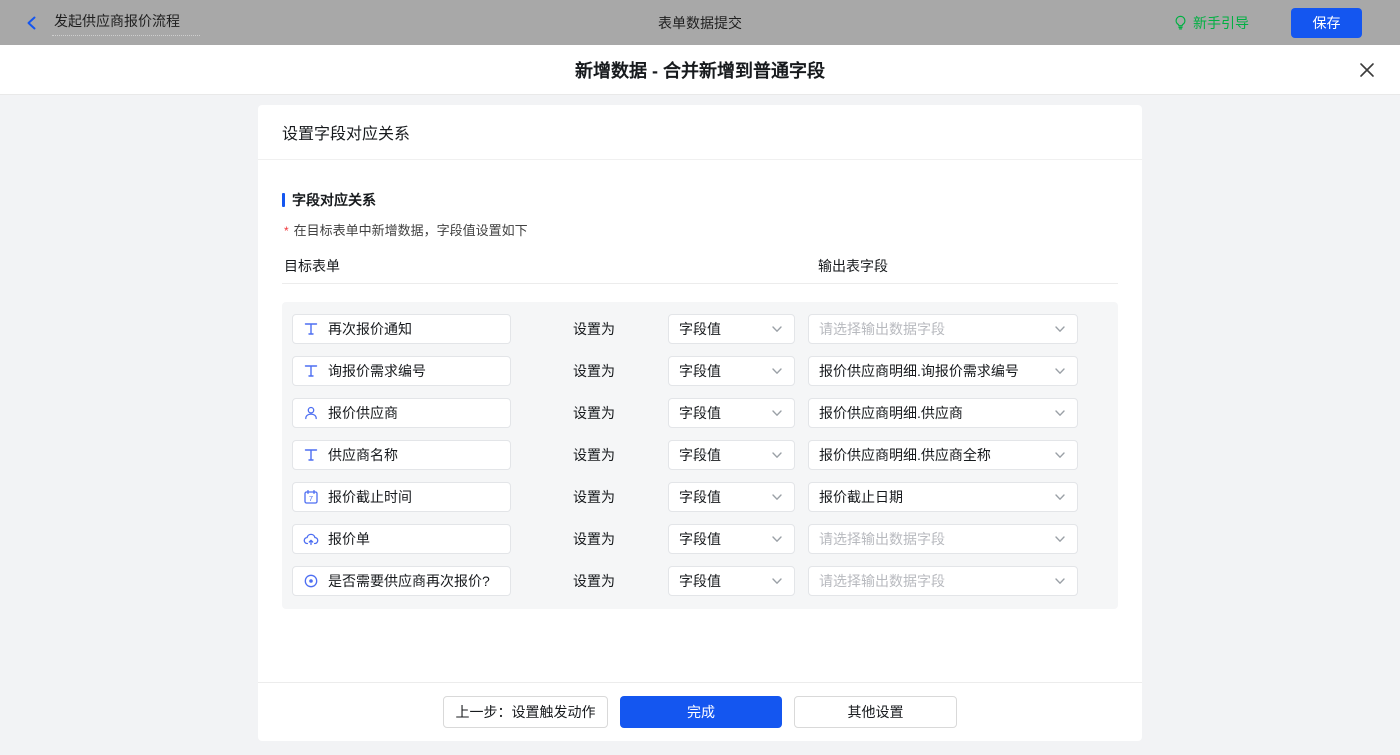 Image resolution: width=1400 pixels, height=755 pixels. I want to click on field-mapping-row: 报价单 设置为 字段值 请选择输出数据字段, so click(705, 539).